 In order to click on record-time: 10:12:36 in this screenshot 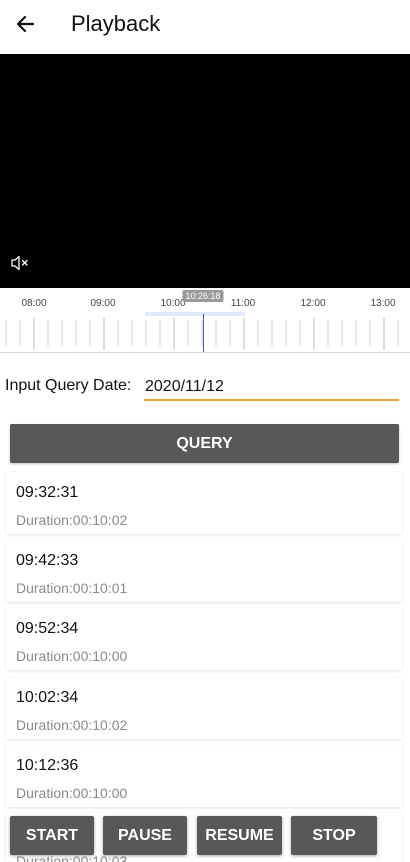, I will do `click(47, 765)`.